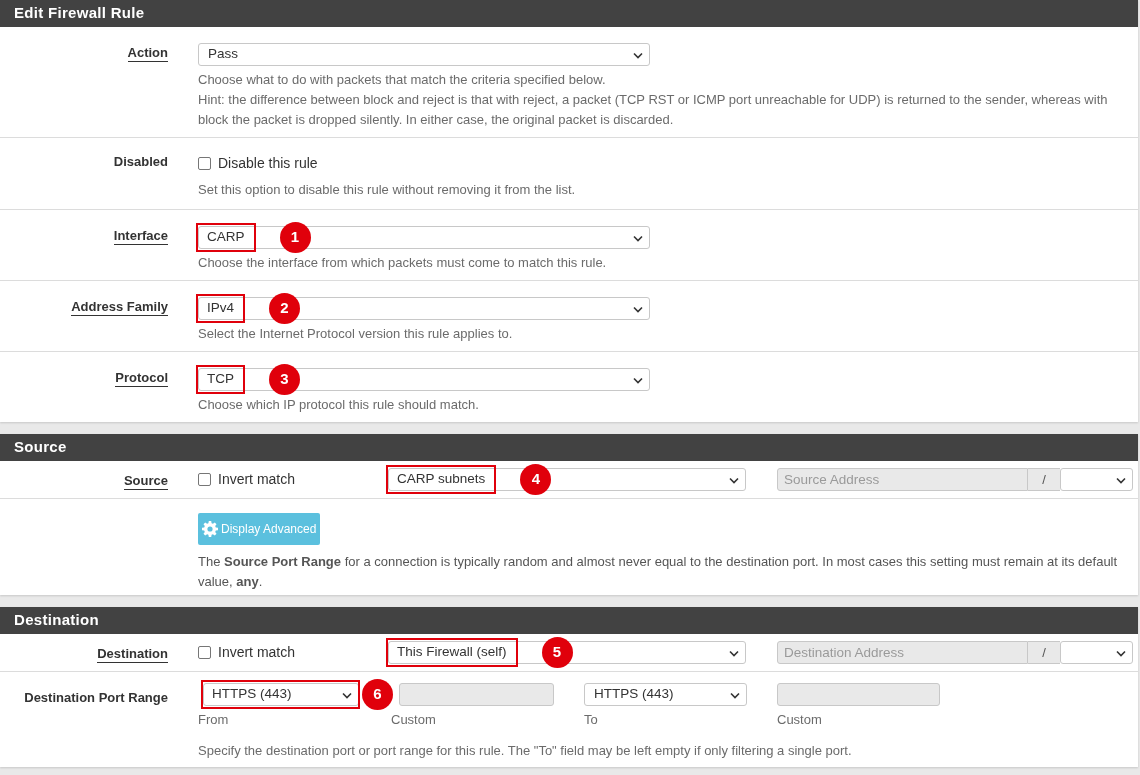 The height and width of the screenshot is (775, 1140). Describe the element at coordinates (536, 479) in the screenshot. I see `callout-badge: 4` at that location.